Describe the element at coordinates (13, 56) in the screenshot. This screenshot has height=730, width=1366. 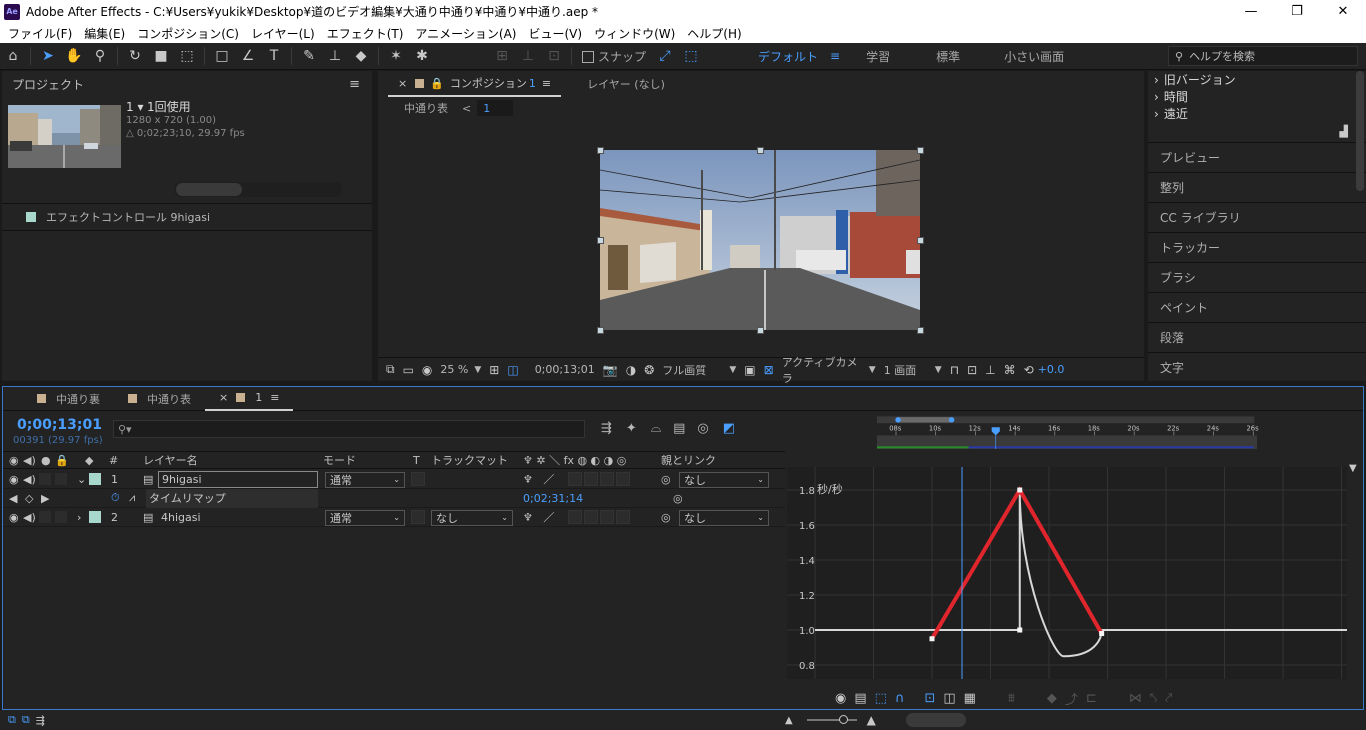
I see `home-icon: ⌂` at that location.